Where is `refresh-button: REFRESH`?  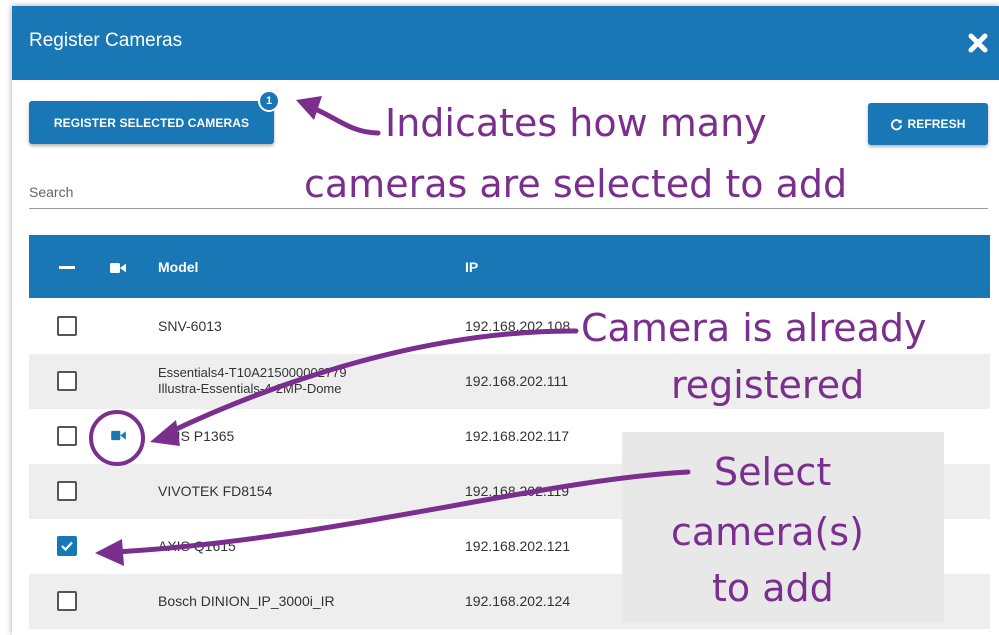 refresh-button: REFRESH is located at coordinates (928, 124).